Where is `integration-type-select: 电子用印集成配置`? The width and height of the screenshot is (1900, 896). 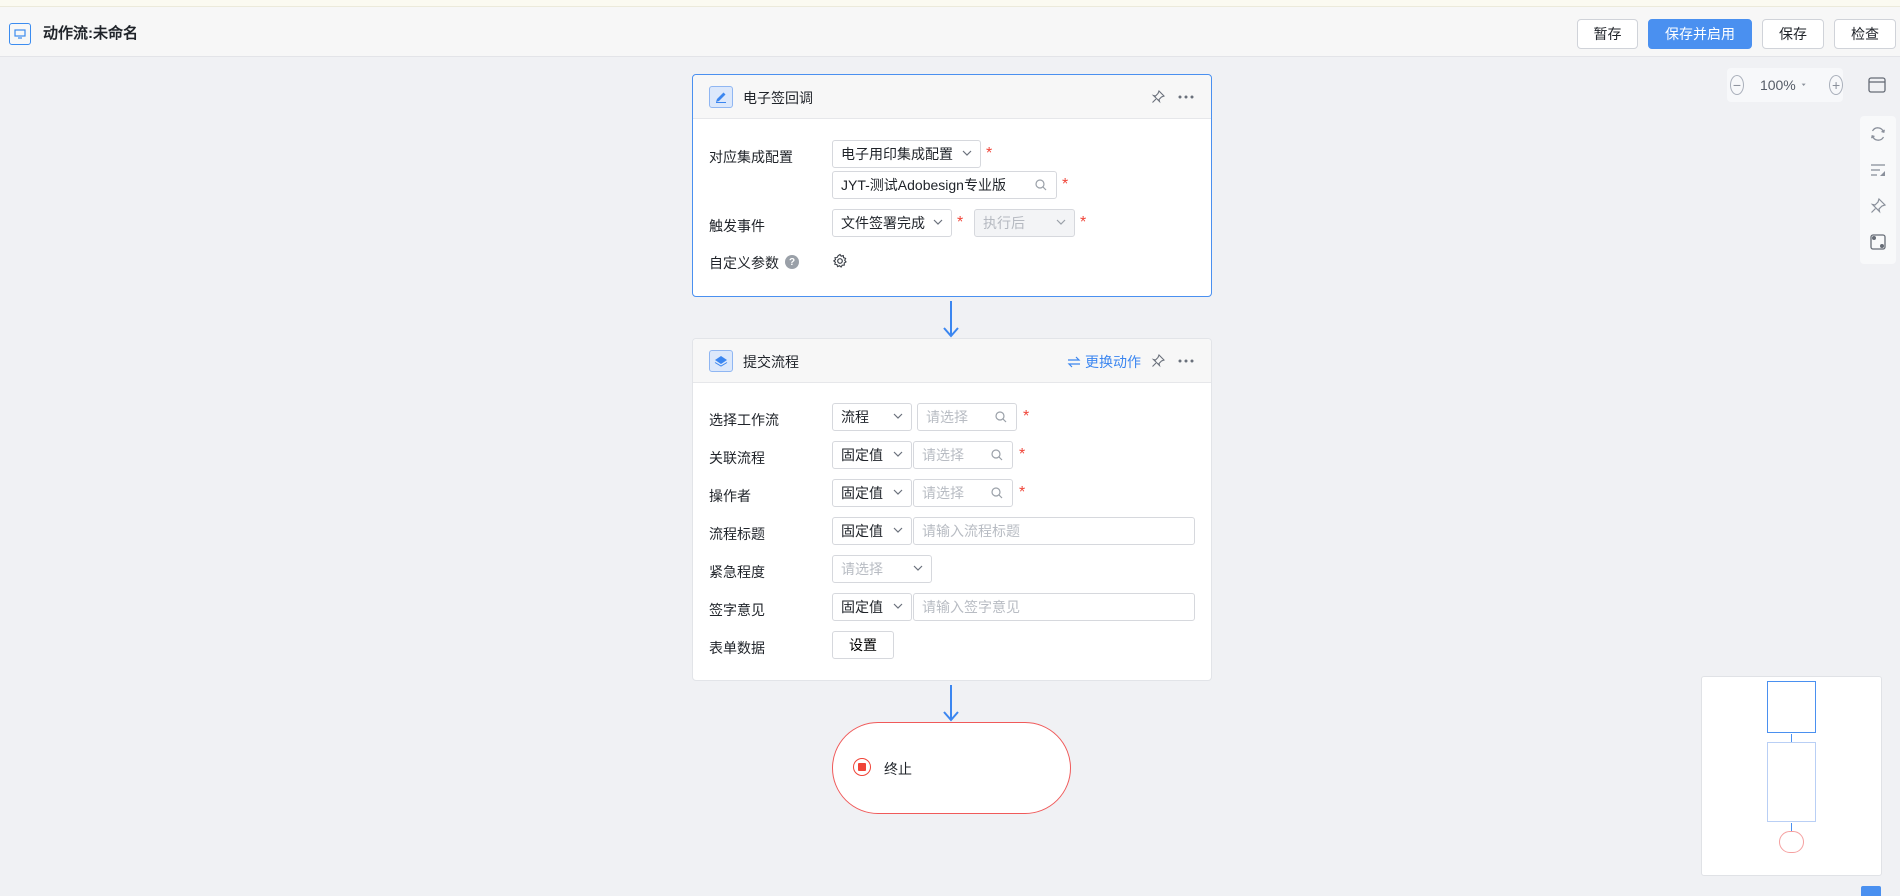
integration-type-select: 电子用印集成配置 is located at coordinates (906, 154).